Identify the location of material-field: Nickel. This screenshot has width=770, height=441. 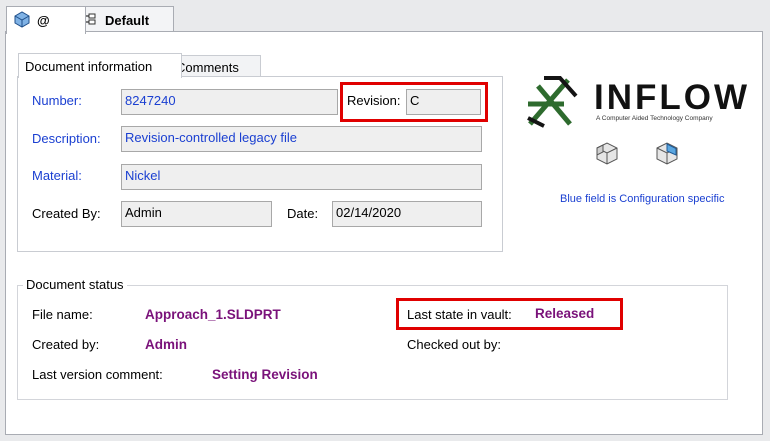
(301, 177).